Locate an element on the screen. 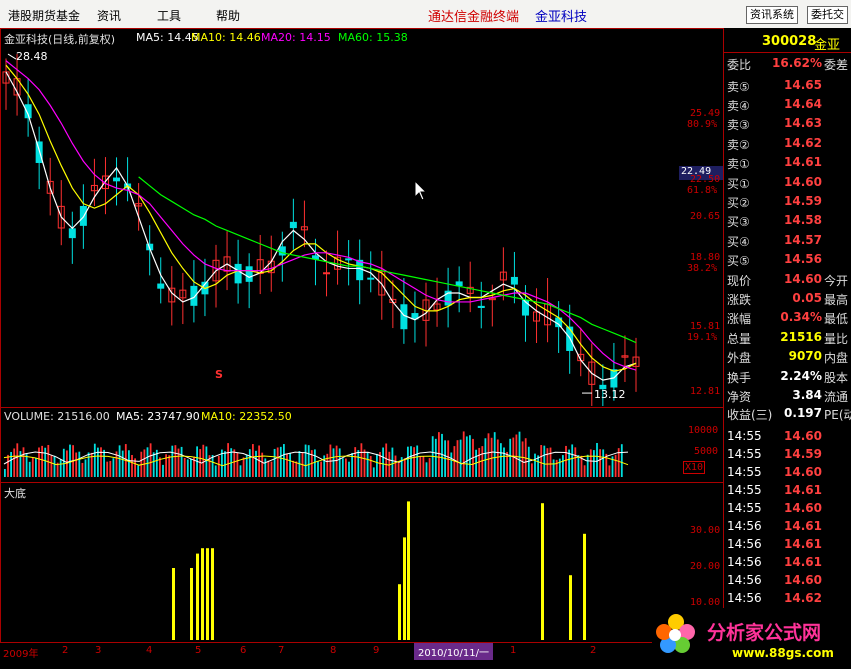 This screenshot has width=851, height=669. quote-row: 买③ 14.58 is located at coordinates (787, 221).